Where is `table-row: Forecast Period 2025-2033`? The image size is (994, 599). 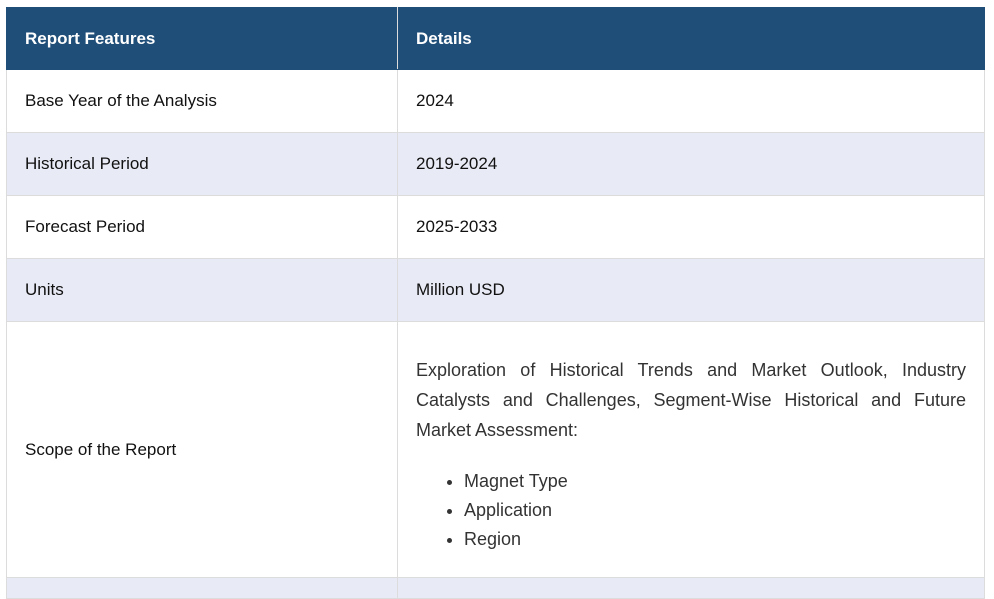 table-row: Forecast Period 2025-2033 is located at coordinates (495, 227).